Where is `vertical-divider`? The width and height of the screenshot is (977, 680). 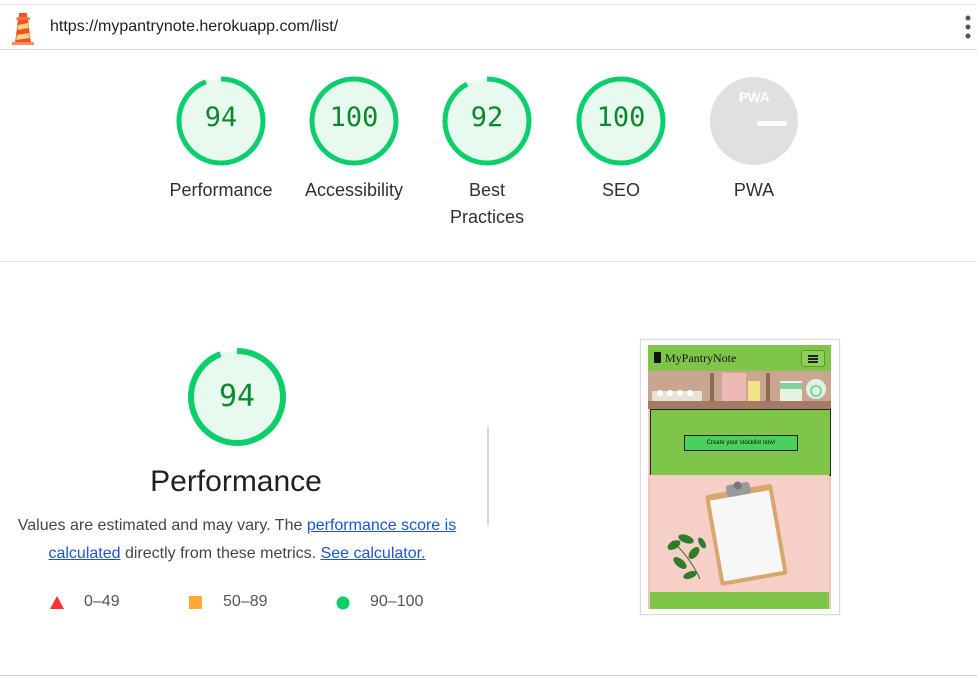
vertical-divider is located at coordinates (488, 476).